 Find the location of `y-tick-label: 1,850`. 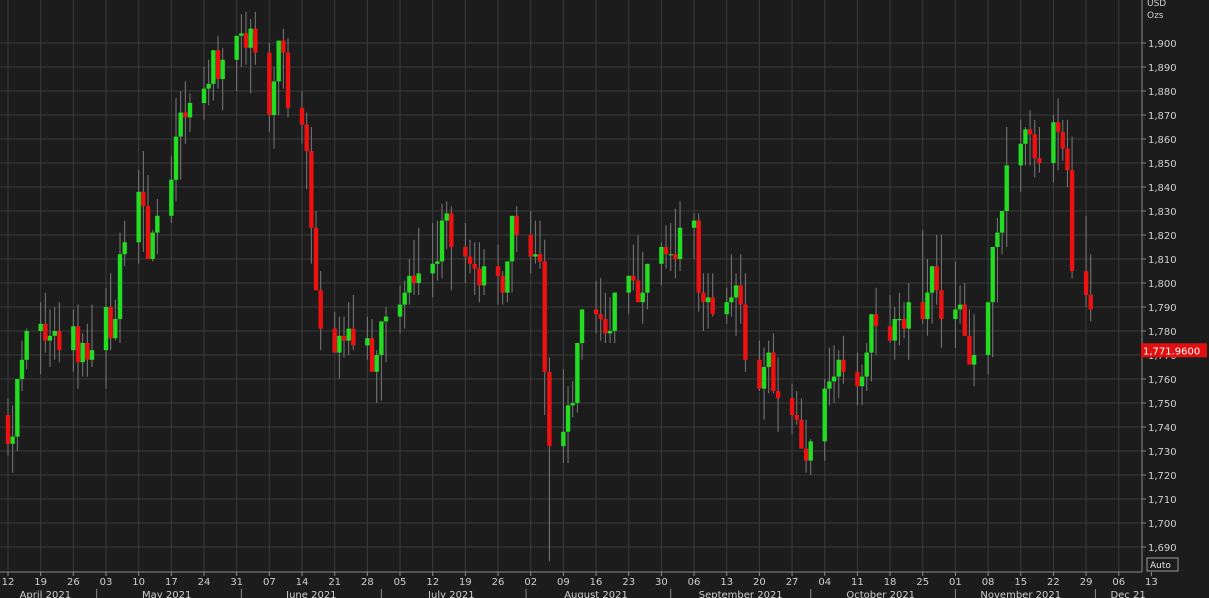

y-tick-label: 1,850 is located at coordinates (1162, 164).